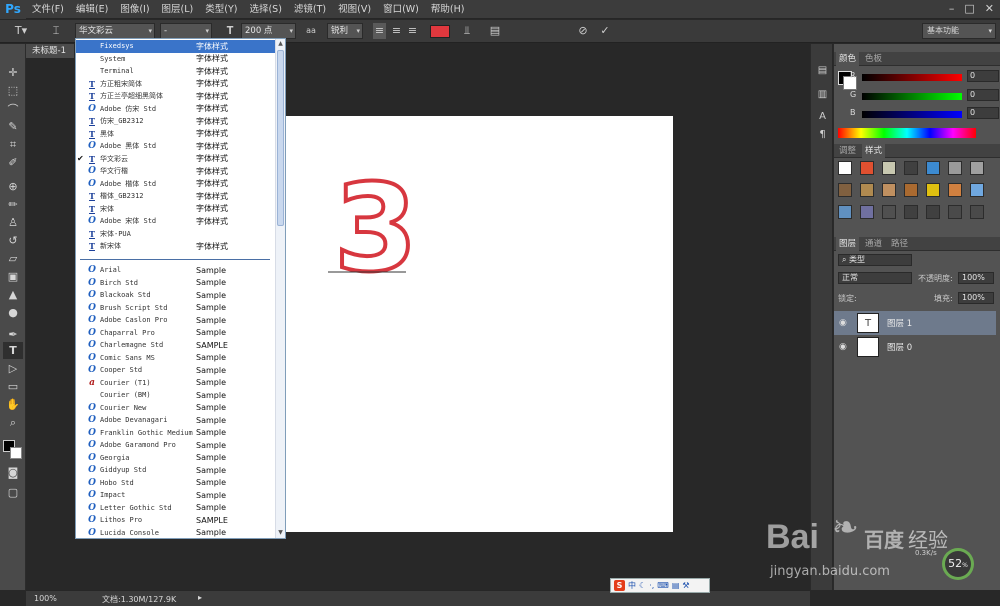 This screenshot has height=606, width=1000. I want to click on font-list-item: T 方正粗宋简体 字体样式, so click(176, 84).